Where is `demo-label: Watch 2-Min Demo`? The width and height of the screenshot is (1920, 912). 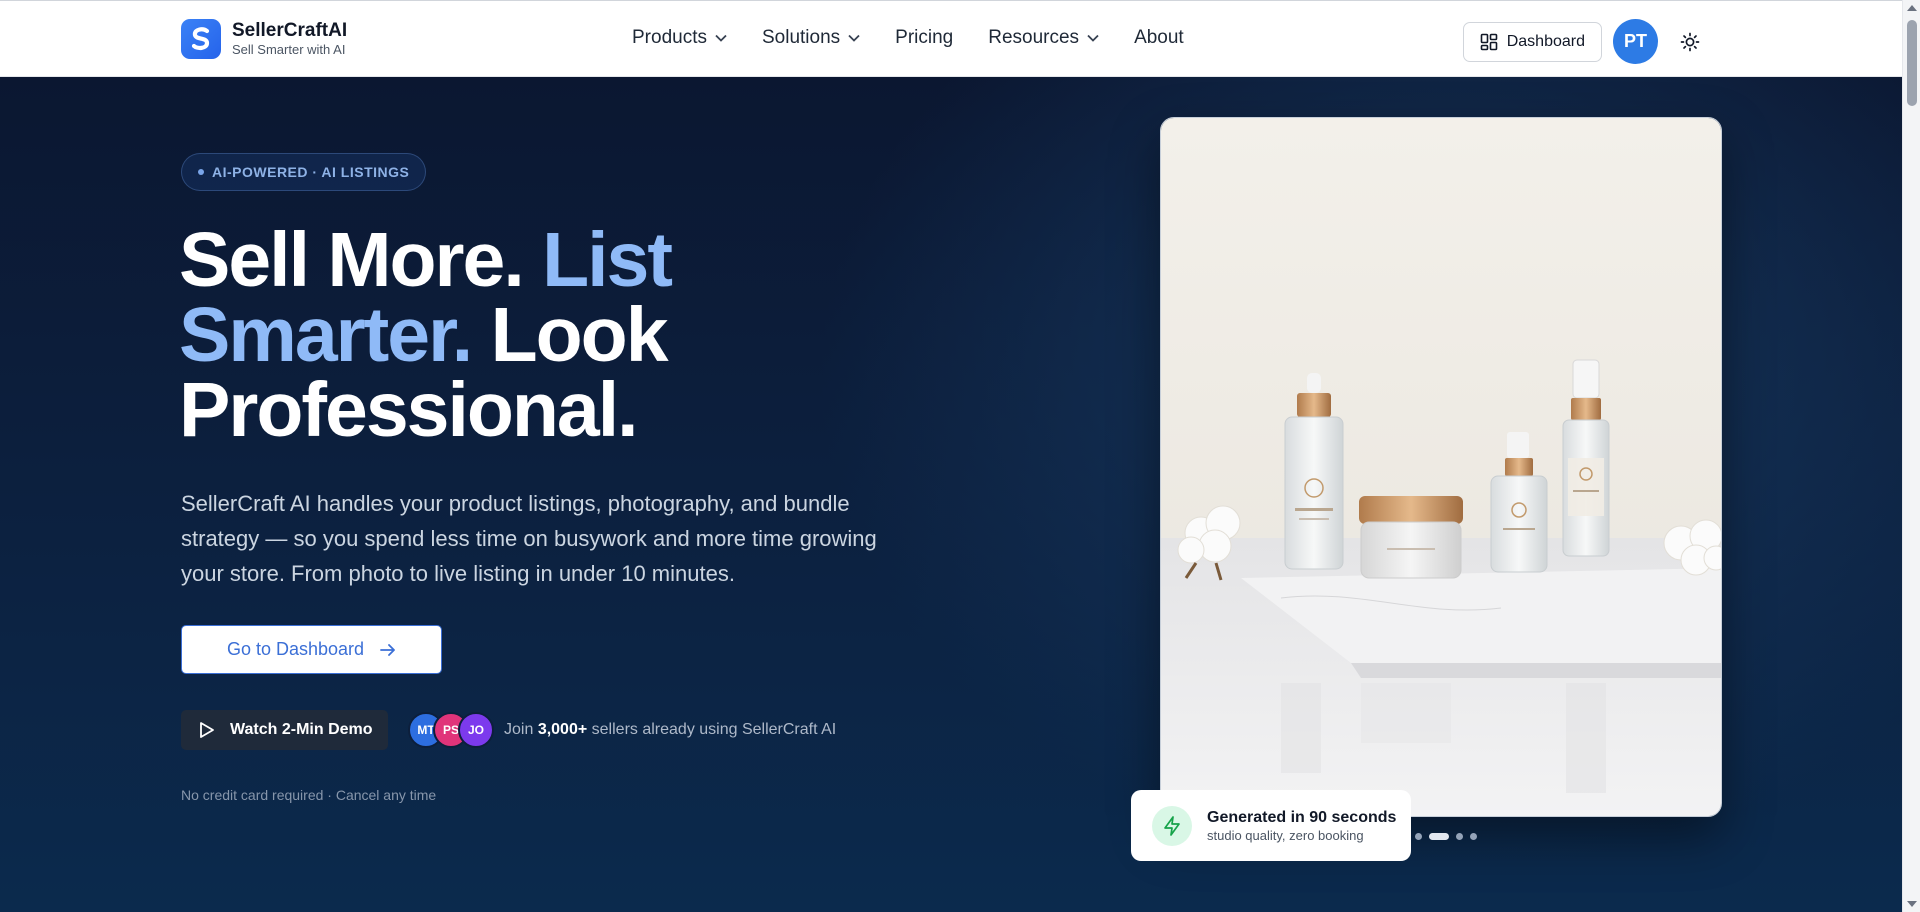
demo-label: Watch 2-Min Demo is located at coordinates (301, 729).